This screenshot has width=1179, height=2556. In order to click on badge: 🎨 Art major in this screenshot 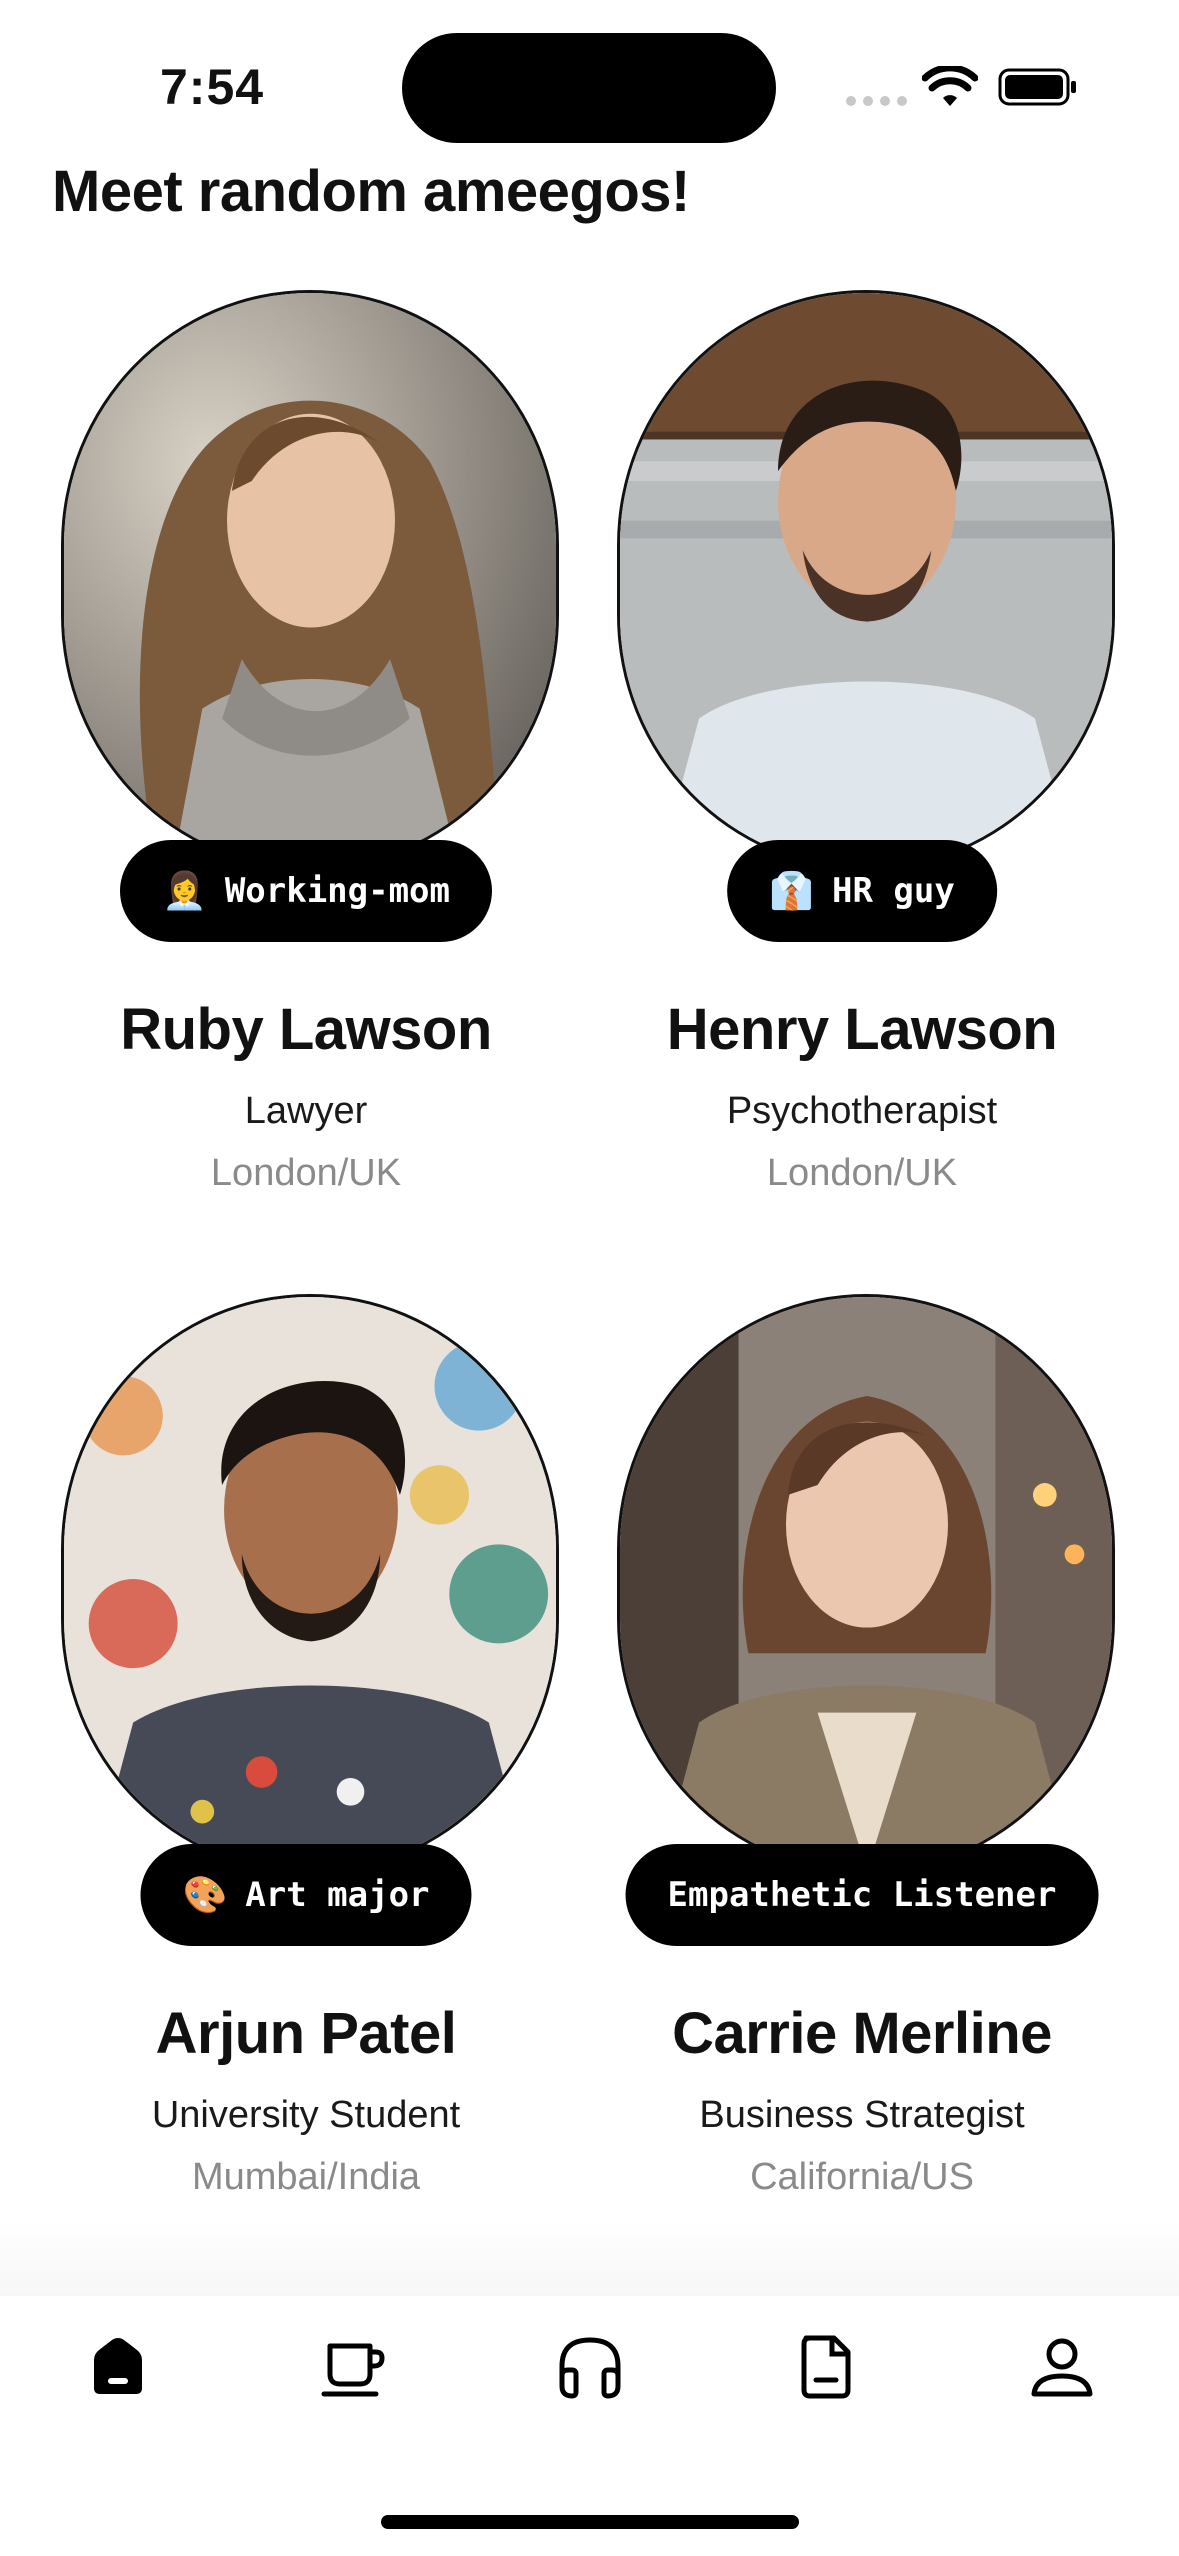, I will do `click(306, 1895)`.